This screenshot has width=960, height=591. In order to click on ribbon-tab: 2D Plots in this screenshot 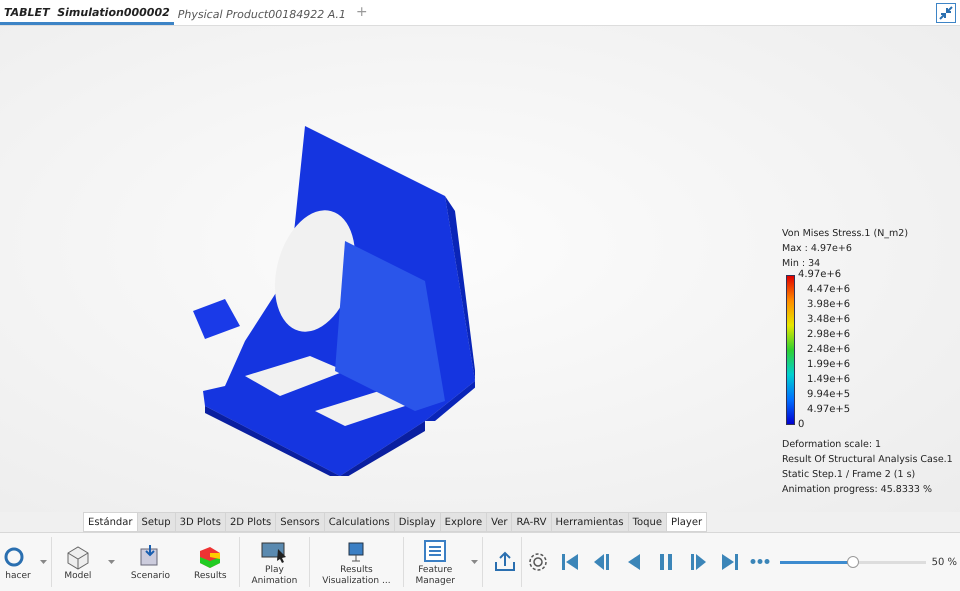, I will do `click(250, 522)`.